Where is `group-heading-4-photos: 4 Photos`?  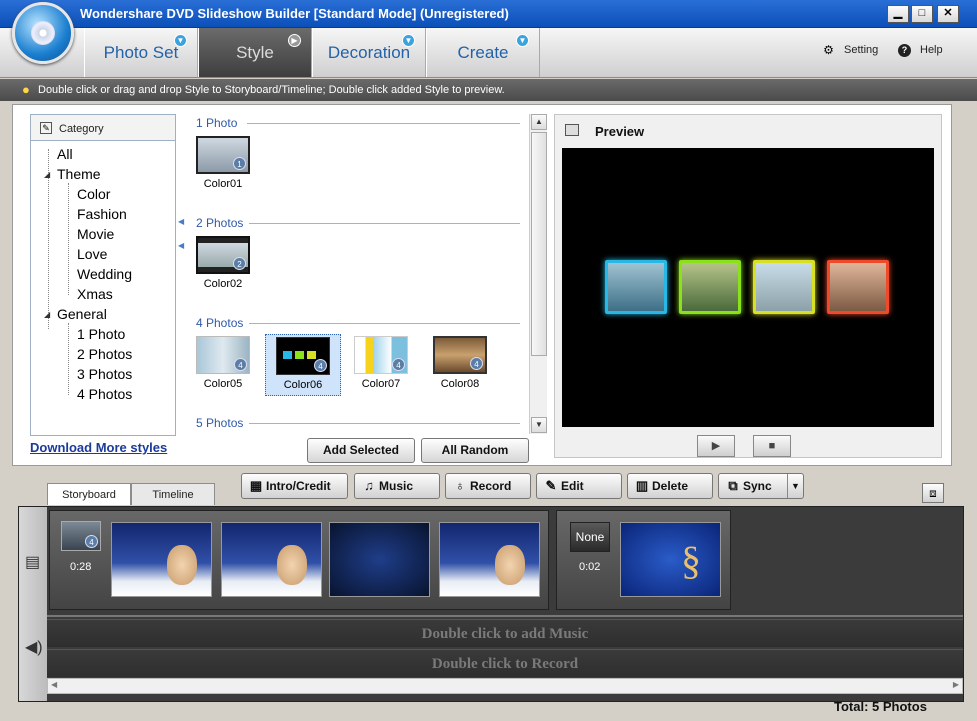 group-heading-4-photos: 4 Photos is located at coordinates (220, 323).